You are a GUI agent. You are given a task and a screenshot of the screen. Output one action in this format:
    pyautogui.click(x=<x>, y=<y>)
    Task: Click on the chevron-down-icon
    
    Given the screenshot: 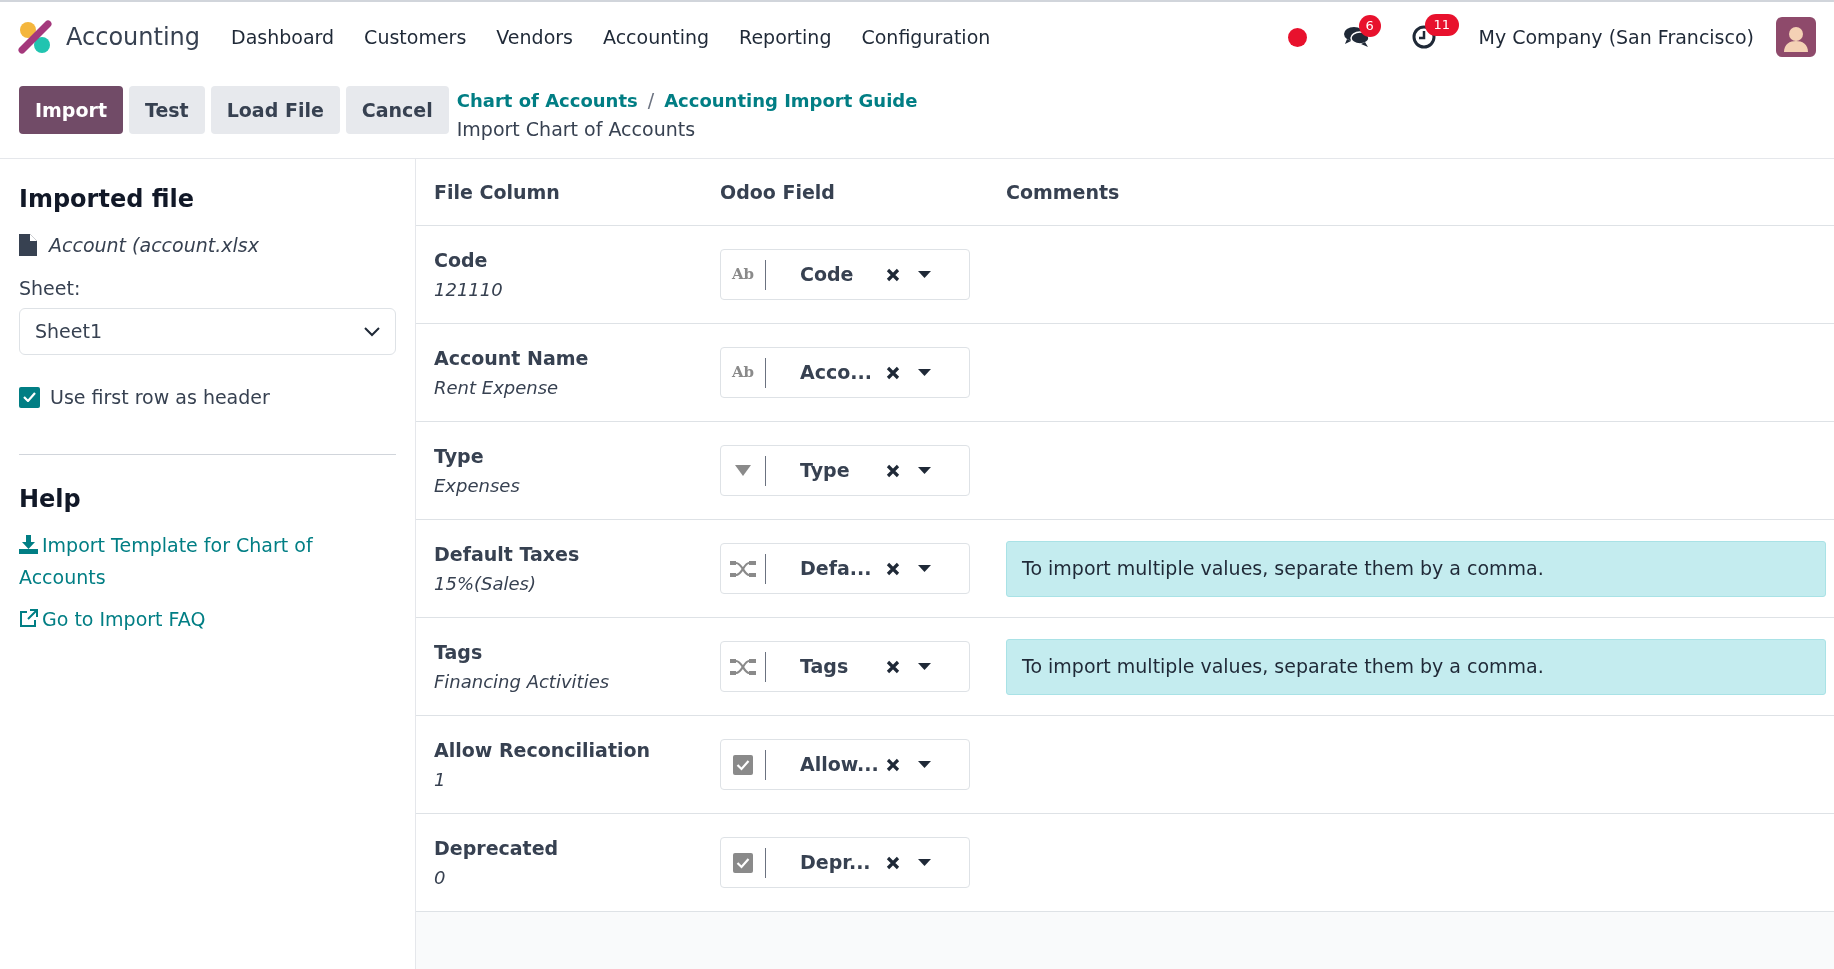 What is the action you would take?
    pyautogui.click(x=372, y=331)
    